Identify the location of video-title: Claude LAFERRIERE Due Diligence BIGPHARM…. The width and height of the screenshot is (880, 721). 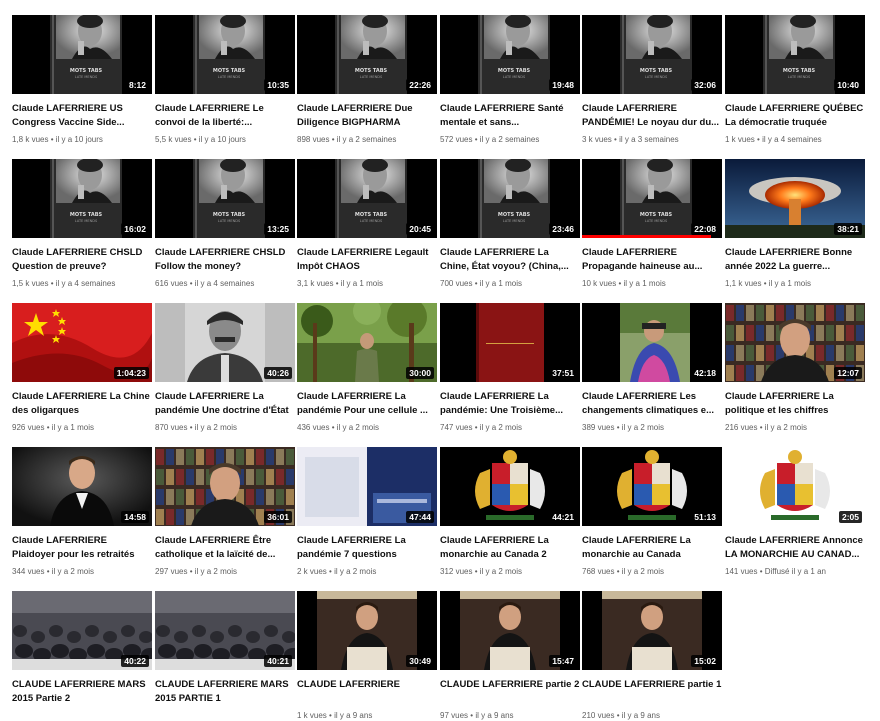
(367, 116).